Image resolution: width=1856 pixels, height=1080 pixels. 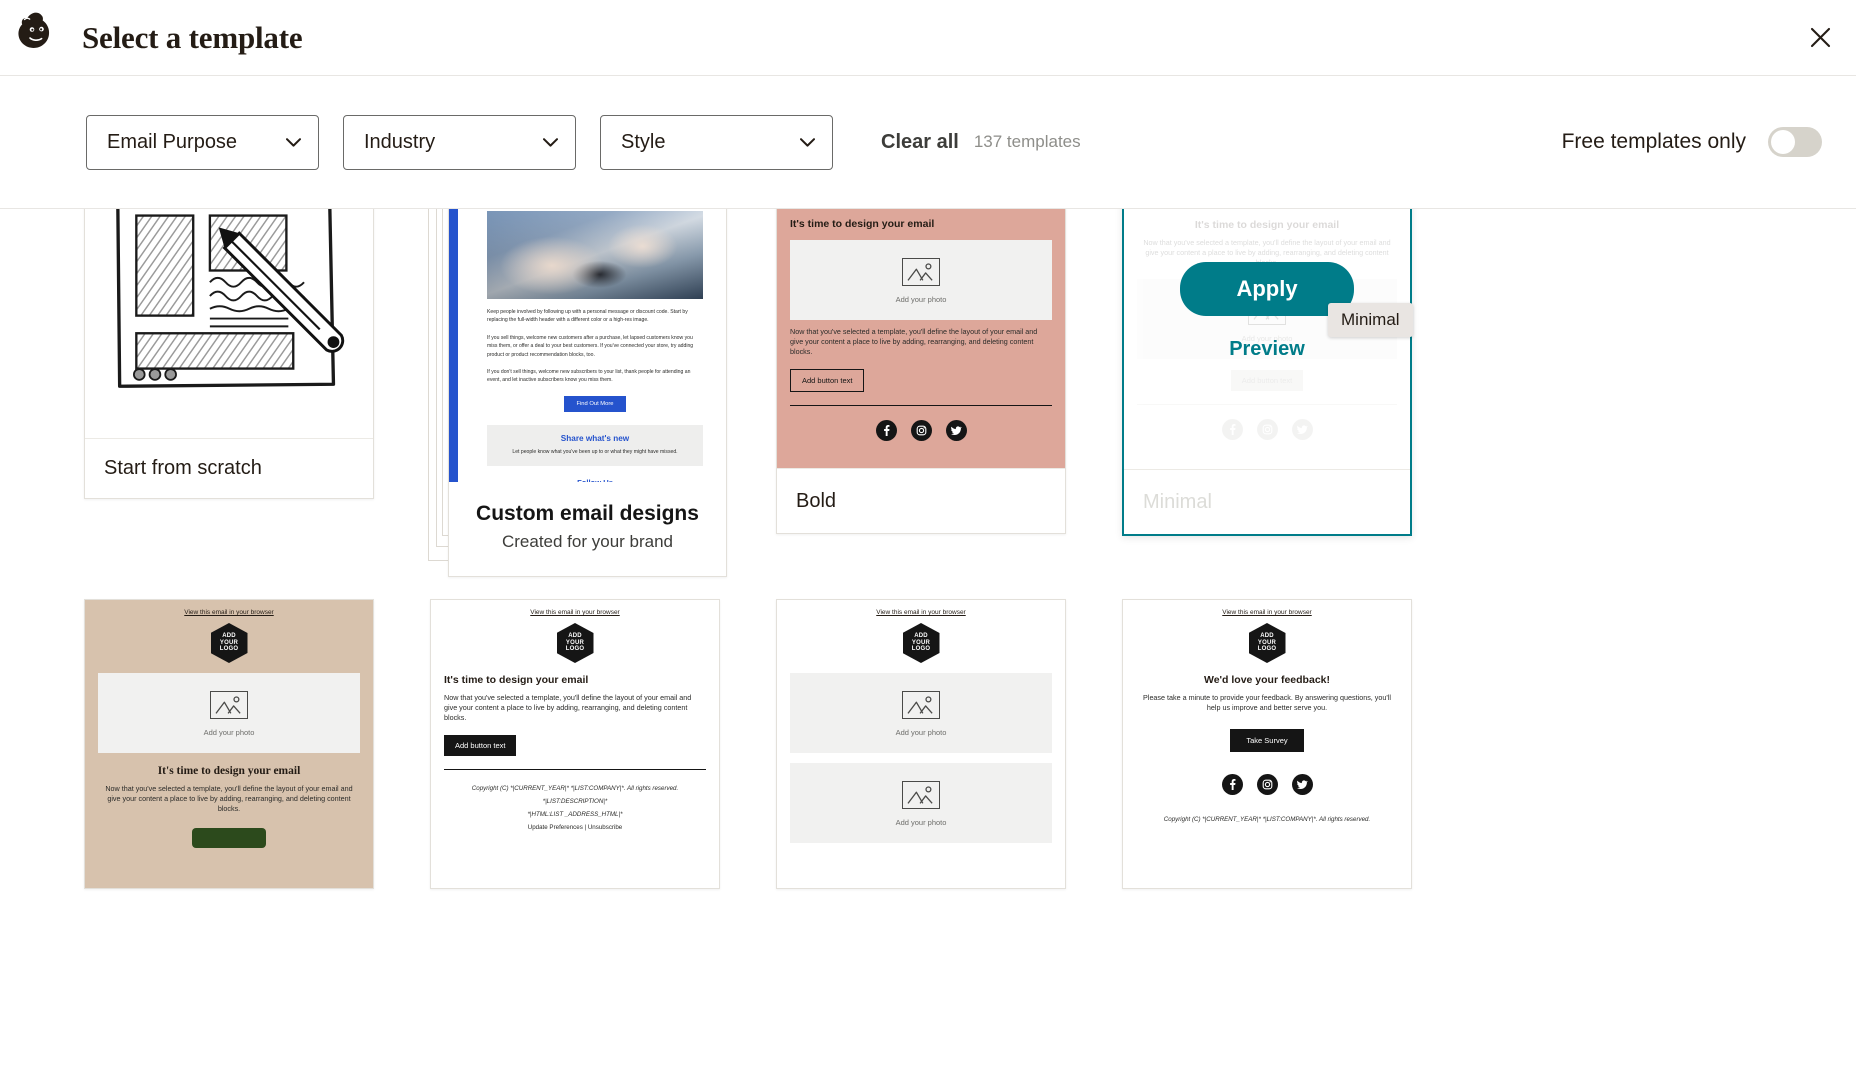 I want to click on clear-all-button: Clear all, so click(x=920, y=142).